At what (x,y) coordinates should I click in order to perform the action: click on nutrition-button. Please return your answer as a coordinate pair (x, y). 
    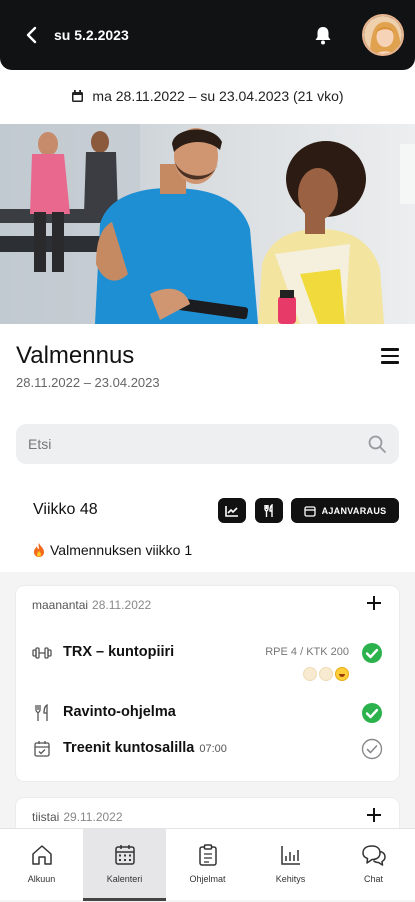
    Looking at the image, I should click on (269, 510).